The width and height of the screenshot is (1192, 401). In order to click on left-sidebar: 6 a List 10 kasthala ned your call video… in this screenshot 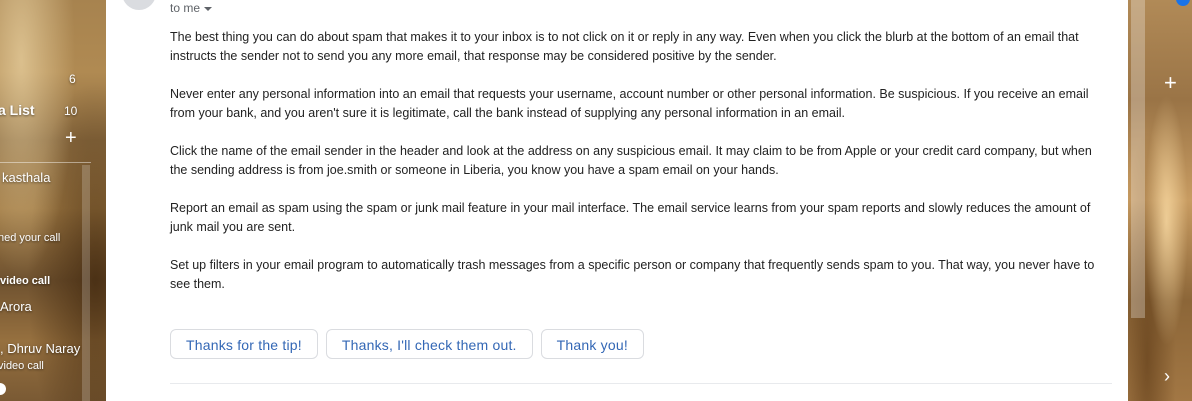, I will do `click(53, 200)`.